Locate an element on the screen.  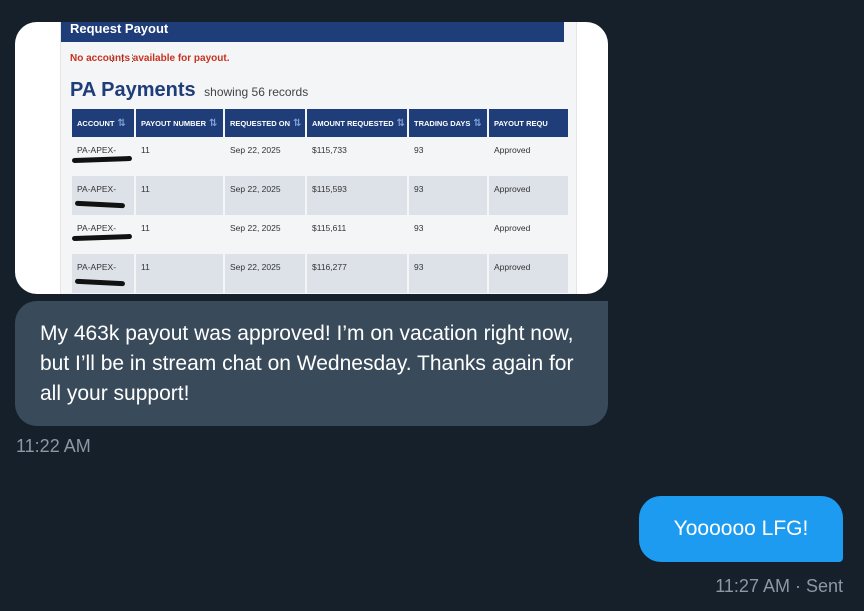
no-accounts-message: No accounts available for payout. is located at coordinates (150, 58).